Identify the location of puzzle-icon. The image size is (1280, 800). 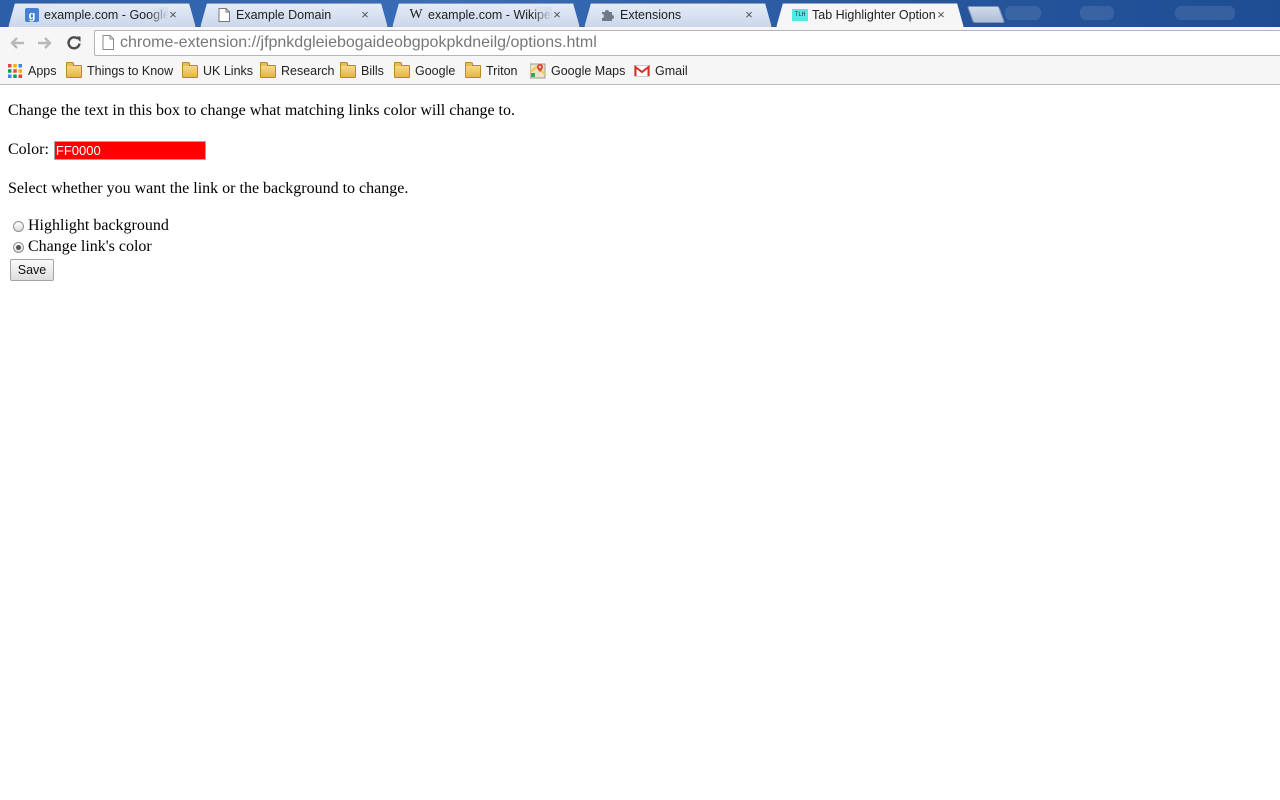
(608, 15).